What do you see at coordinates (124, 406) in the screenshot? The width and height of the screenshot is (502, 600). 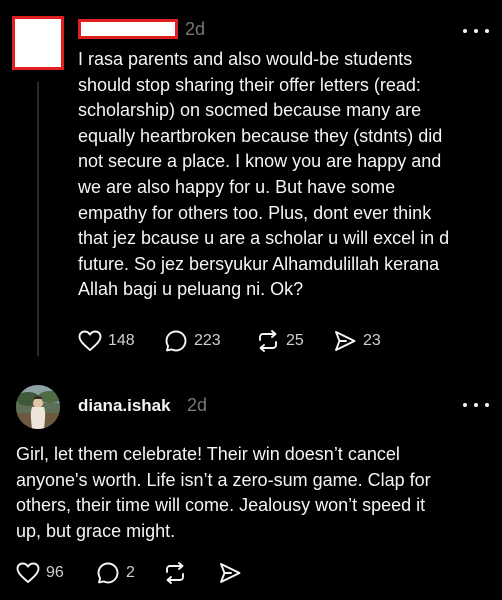 I see `username: diana.ishak` at bounding box center [124, 406].